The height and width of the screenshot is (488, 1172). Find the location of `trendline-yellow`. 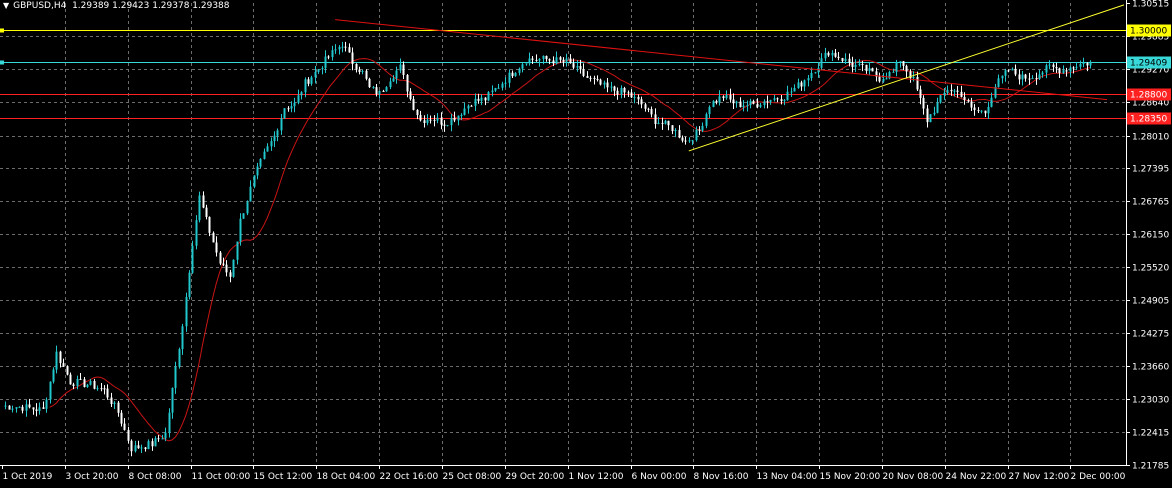

trendline-yellow is located at coordinates (906, 78).